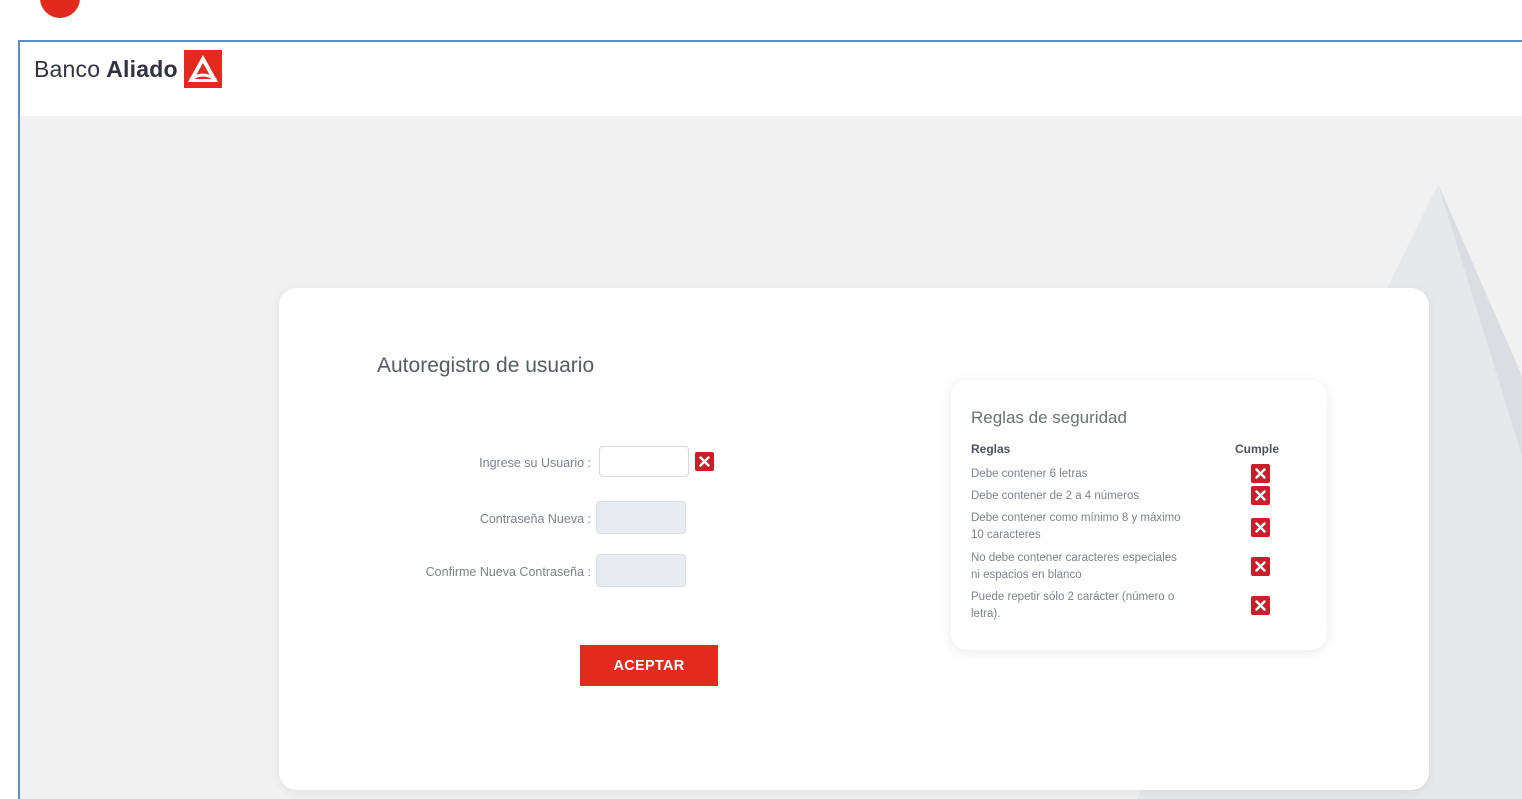 The image size is (1522, 799). Describe the element at coordinates (649, 665) in the screenshot. I see `accept-button: ACEPTAR` at that location.